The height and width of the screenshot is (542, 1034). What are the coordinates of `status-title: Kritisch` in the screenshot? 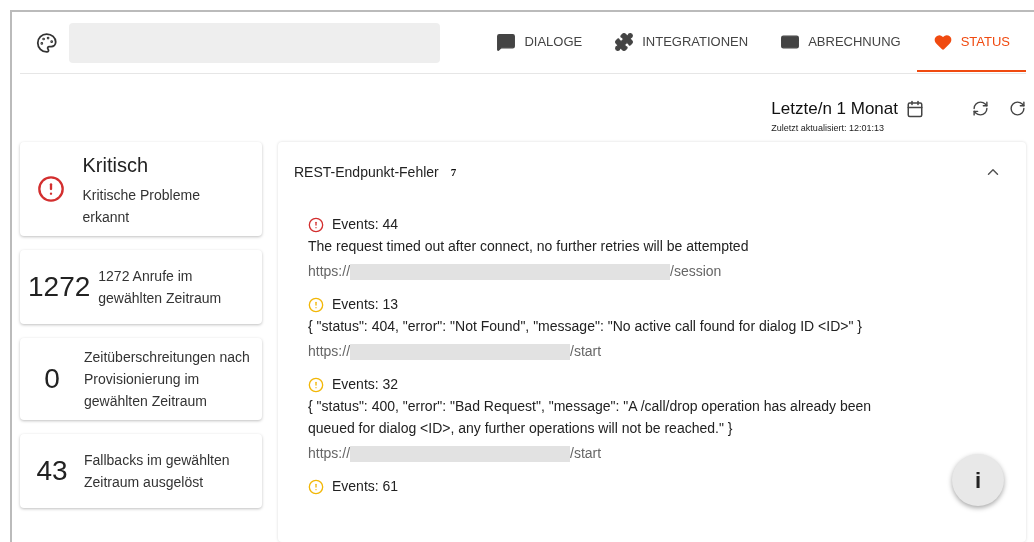 It's located at (115, 165).